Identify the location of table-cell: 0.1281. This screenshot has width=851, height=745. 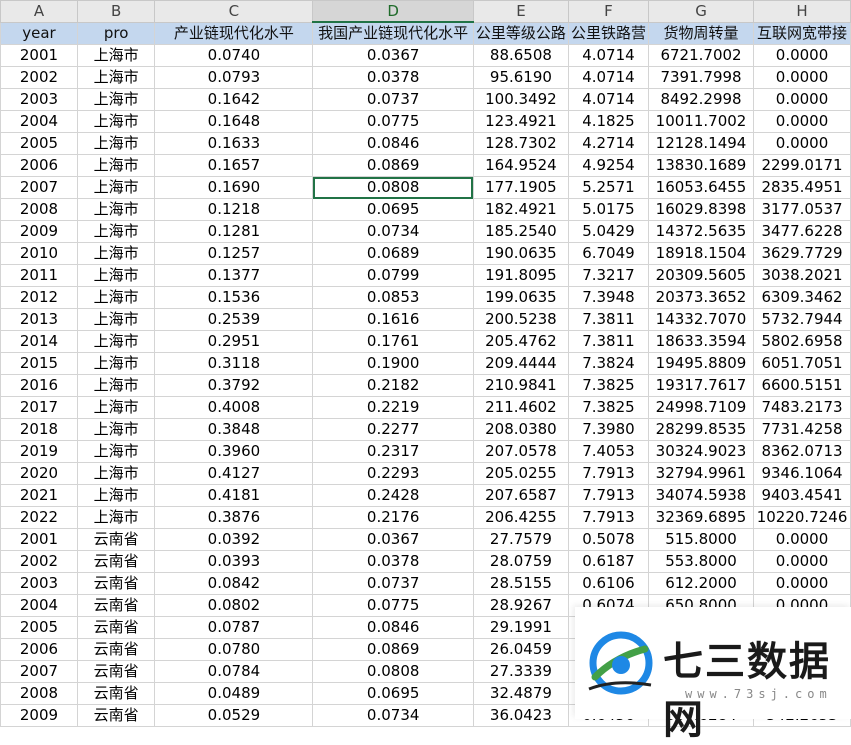
(234, 231).